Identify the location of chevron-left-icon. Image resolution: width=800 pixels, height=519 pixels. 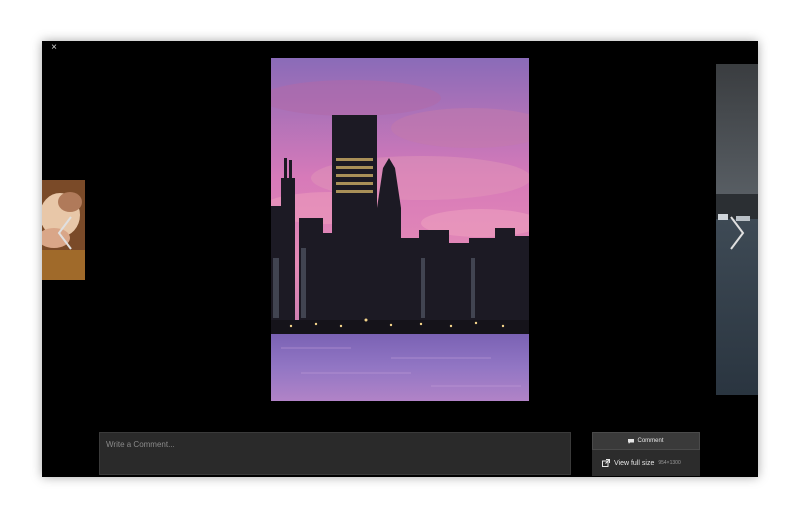
(65, 233).